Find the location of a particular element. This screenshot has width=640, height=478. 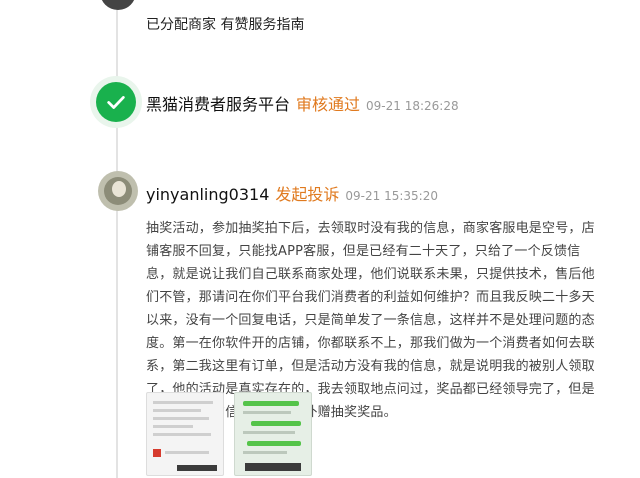

username: yinyanling0314 is located at coordinates (207, 194).